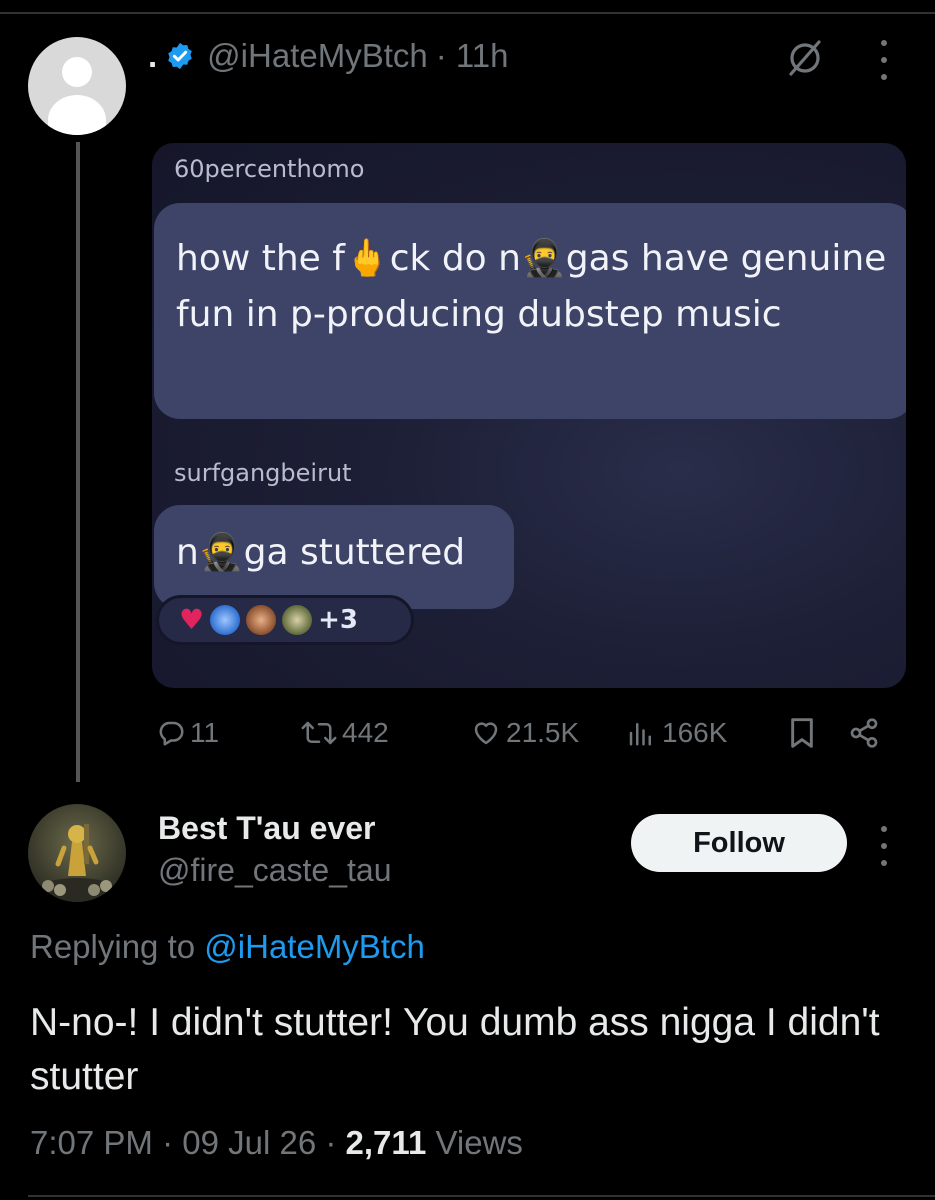 This screenshot has width=935, height=1200. I want to click on share-button, so click(864, 733).